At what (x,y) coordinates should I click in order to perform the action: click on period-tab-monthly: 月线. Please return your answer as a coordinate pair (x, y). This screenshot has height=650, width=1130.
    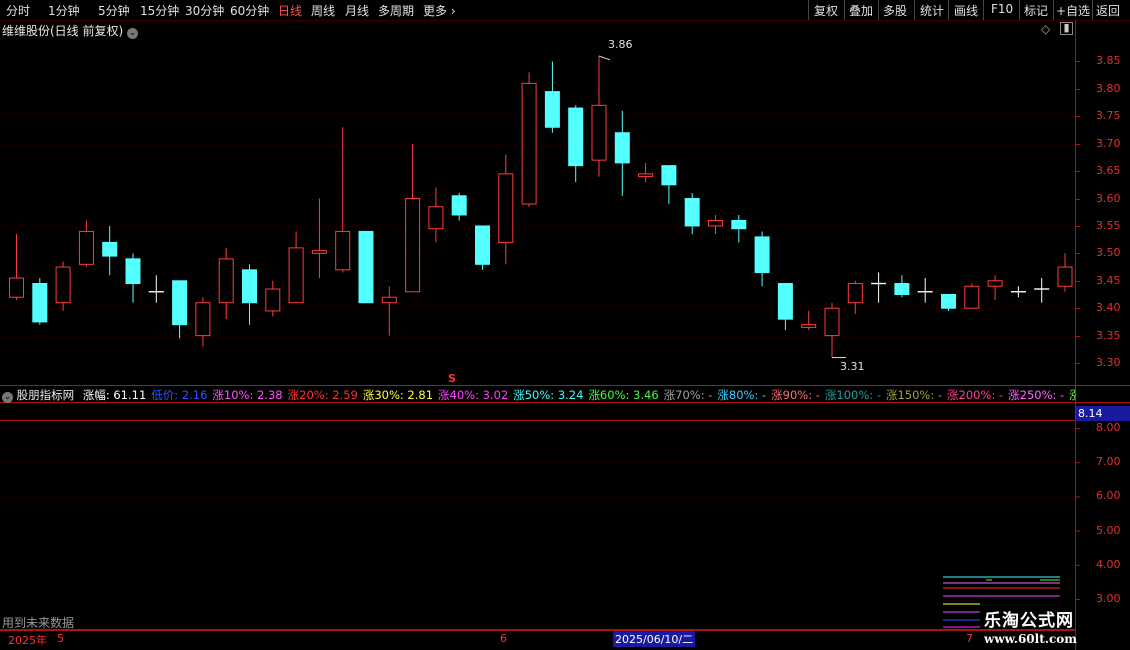
    Looking at the image, I should click on (357, 10).